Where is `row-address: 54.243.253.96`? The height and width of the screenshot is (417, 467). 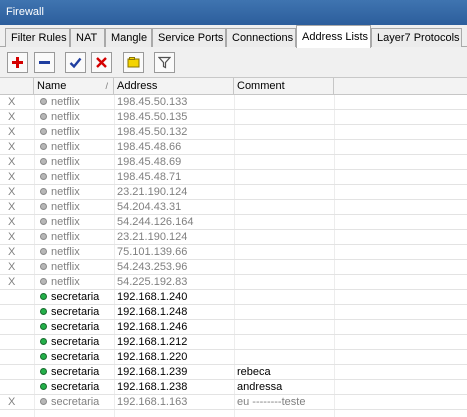 row-address: 54.243.253.96 is located at coordinates (152, 267).